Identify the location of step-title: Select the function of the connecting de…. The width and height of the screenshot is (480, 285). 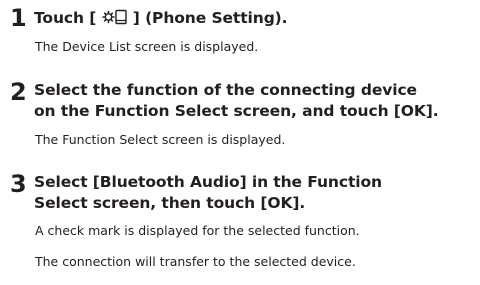
(254, 101).